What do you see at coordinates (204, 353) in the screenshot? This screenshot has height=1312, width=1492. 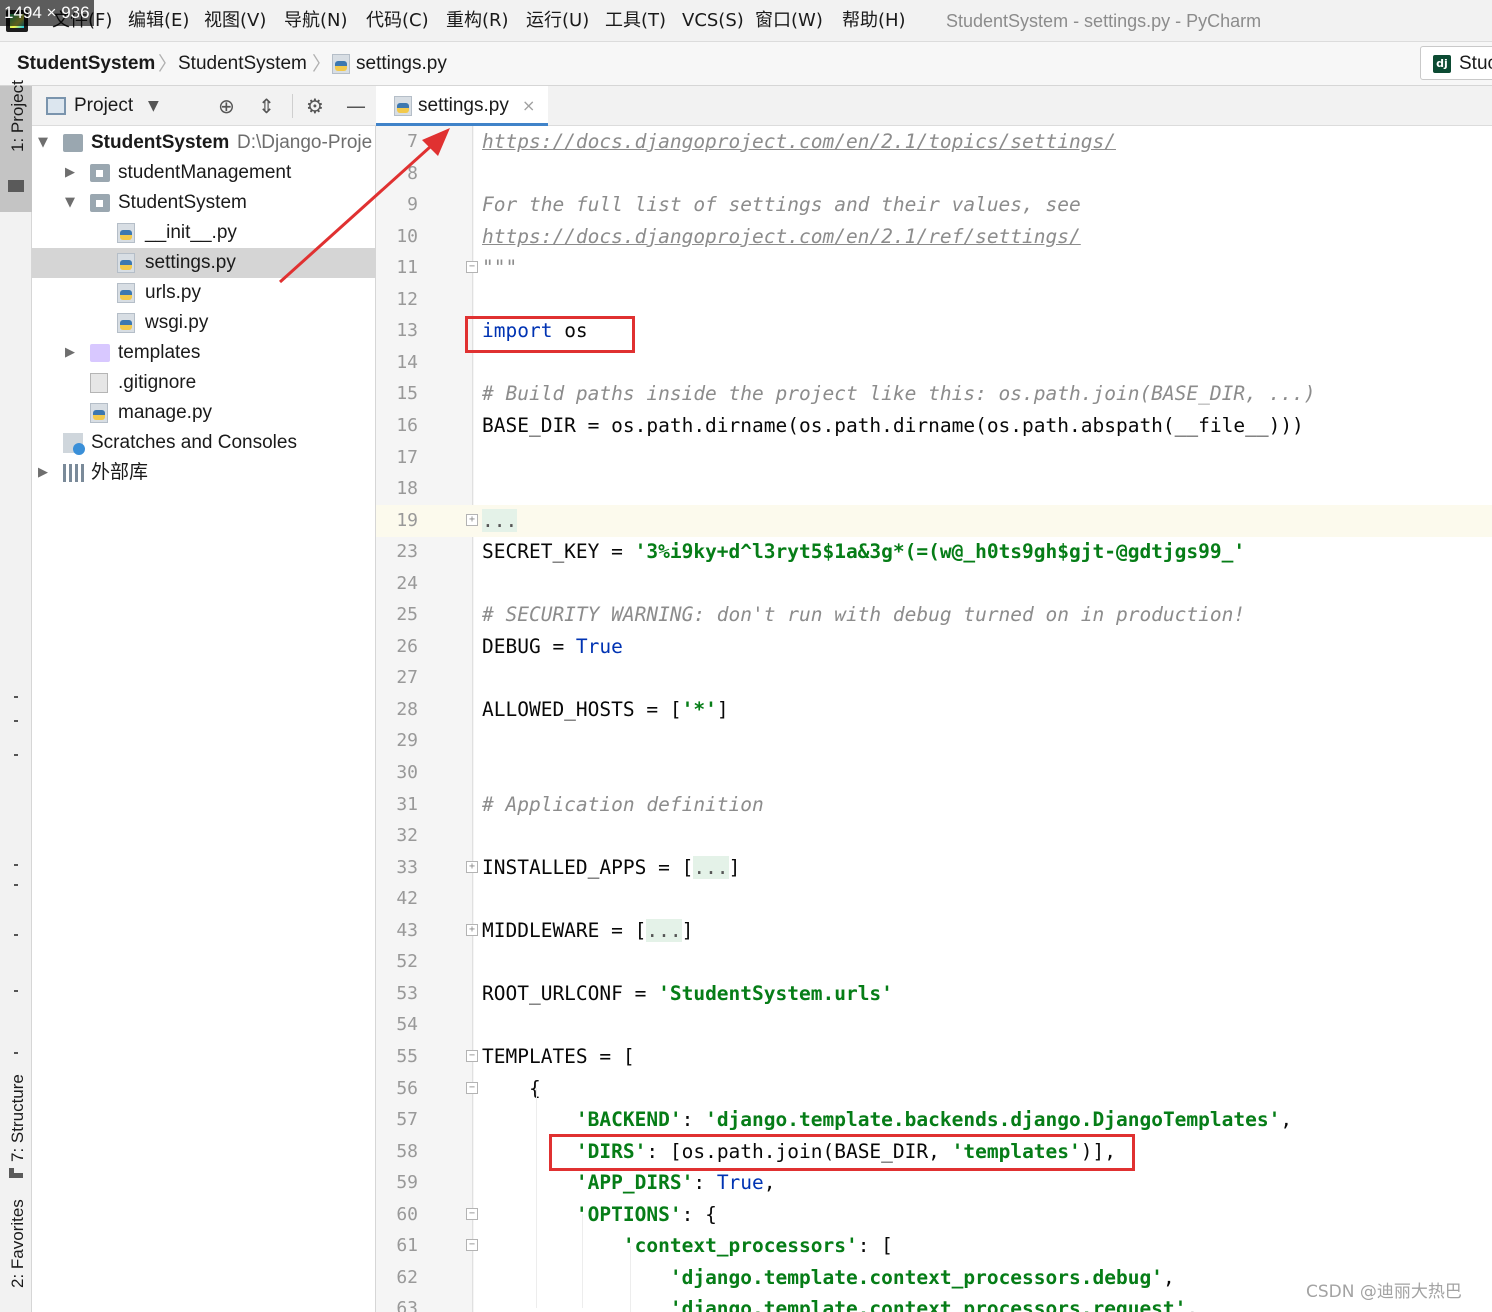 I see `tree-item: ▶ templates` at bounding box center [204, 353].